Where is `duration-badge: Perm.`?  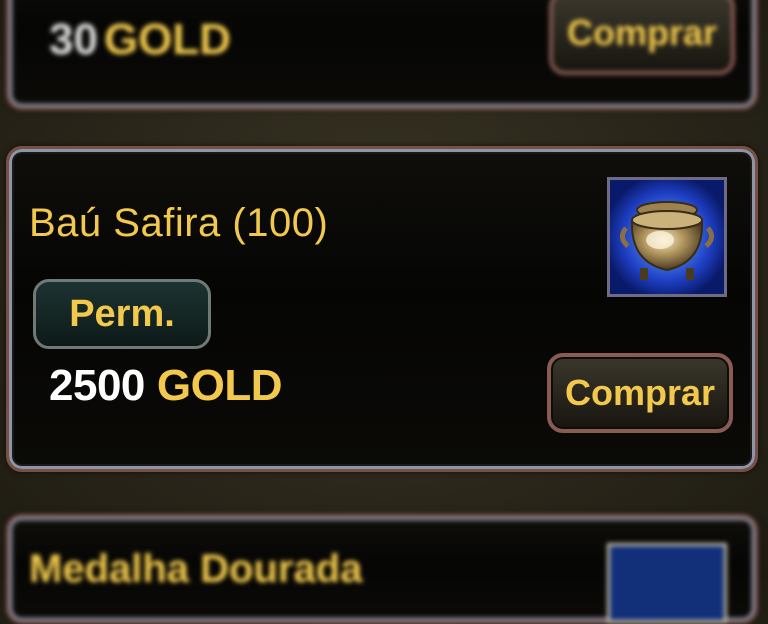
duration-badge: Perm. is located at coordinates (122, 314).